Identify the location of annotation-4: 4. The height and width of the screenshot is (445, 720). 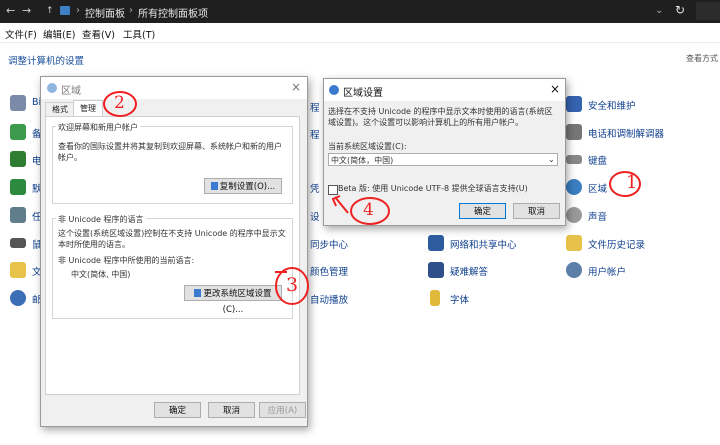
(368, 210).